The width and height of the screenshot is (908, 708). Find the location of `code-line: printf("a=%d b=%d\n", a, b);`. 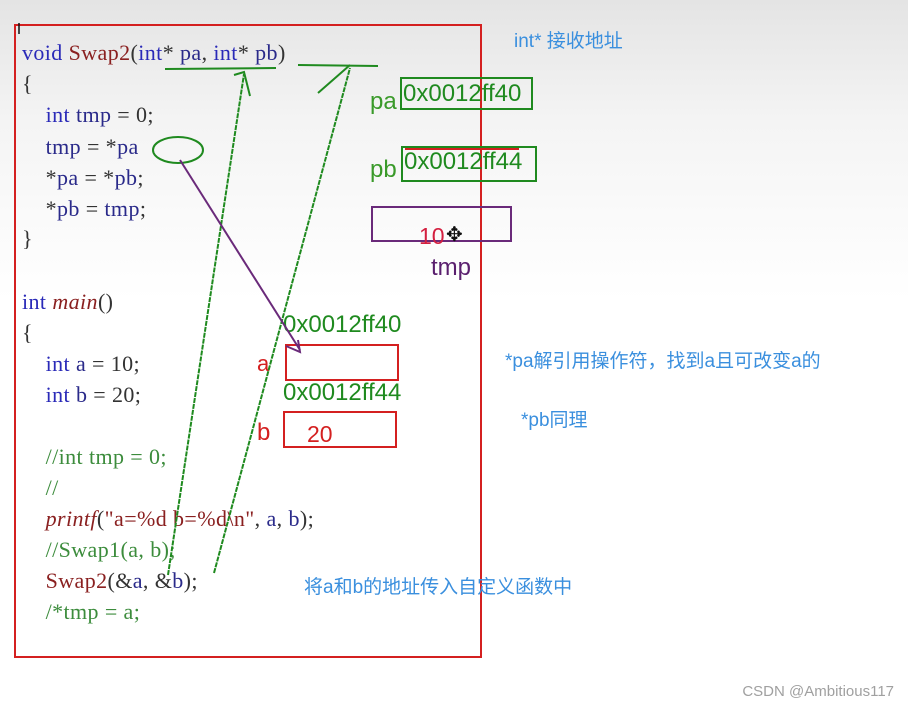

code-line: printf("a=%d b=%d\n", a, b); is located at coordinates (168, 519).